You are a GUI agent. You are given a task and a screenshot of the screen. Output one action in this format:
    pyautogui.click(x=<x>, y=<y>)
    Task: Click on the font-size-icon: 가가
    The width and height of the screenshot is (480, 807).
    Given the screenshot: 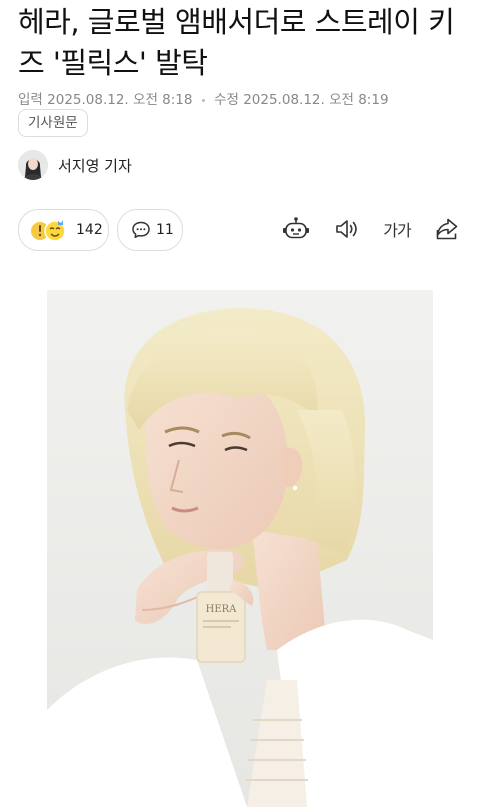 What is the action you would take?
    pyautogui.click(x=397, y=230)
    